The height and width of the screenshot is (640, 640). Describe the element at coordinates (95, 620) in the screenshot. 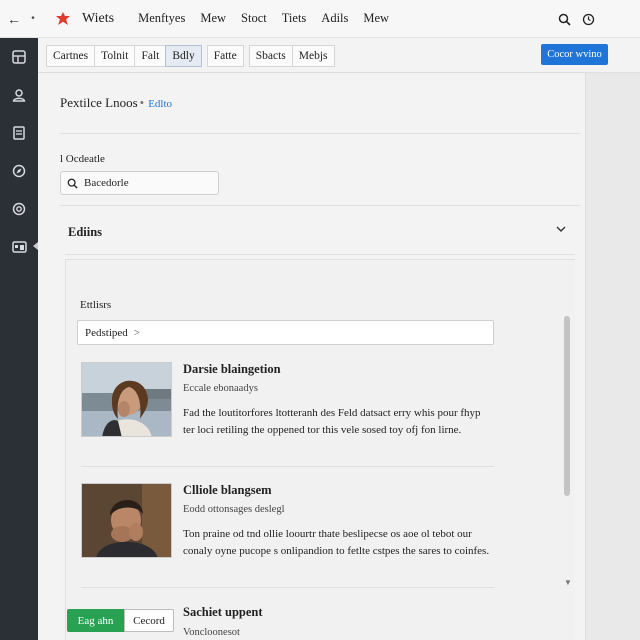

I see `confirm-button: Eag ahn` at that location.